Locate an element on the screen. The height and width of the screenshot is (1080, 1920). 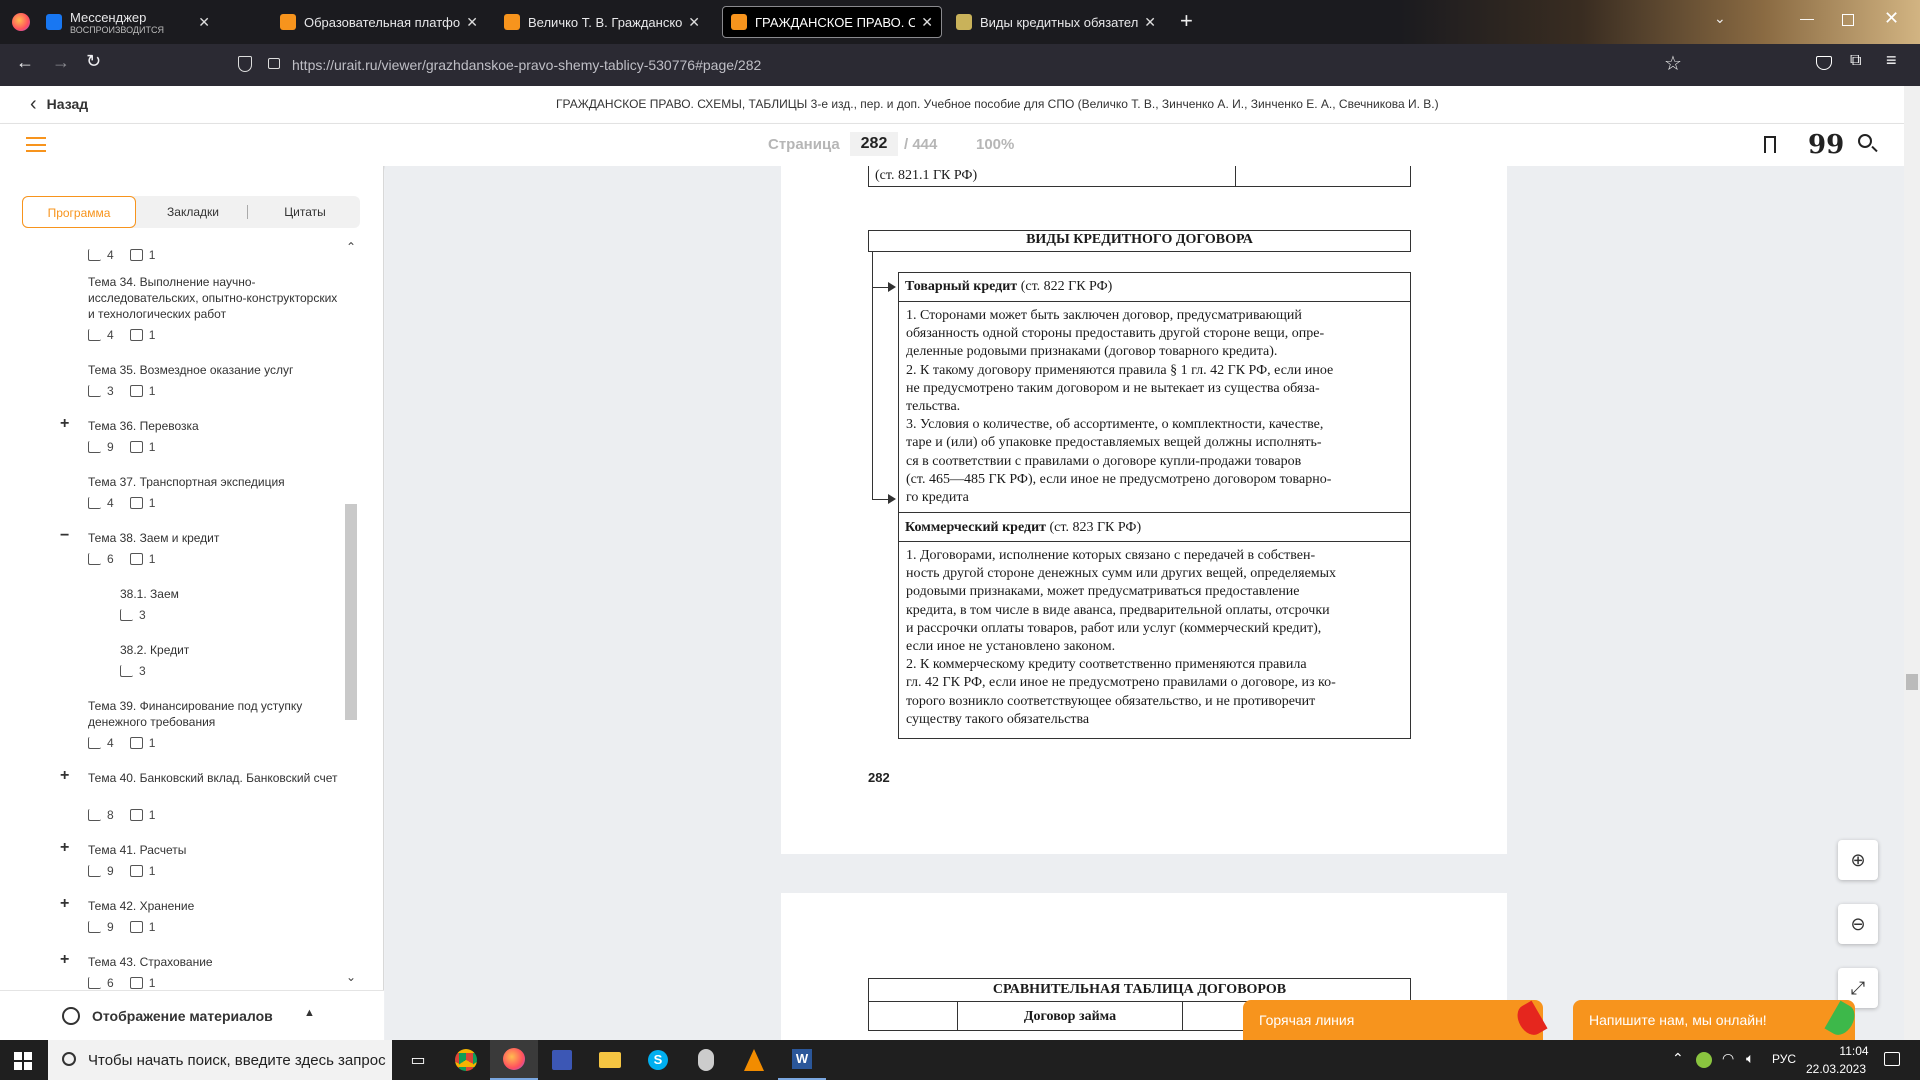
word-icon: W is located at coordinates (802, 1060).